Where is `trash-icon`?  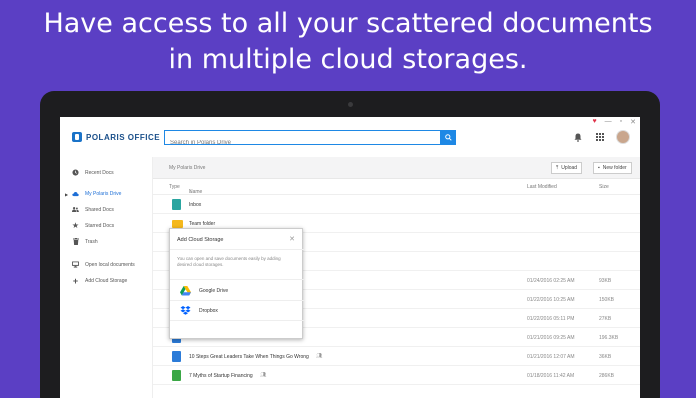 trash-icon is located at coordinates (75, 241).